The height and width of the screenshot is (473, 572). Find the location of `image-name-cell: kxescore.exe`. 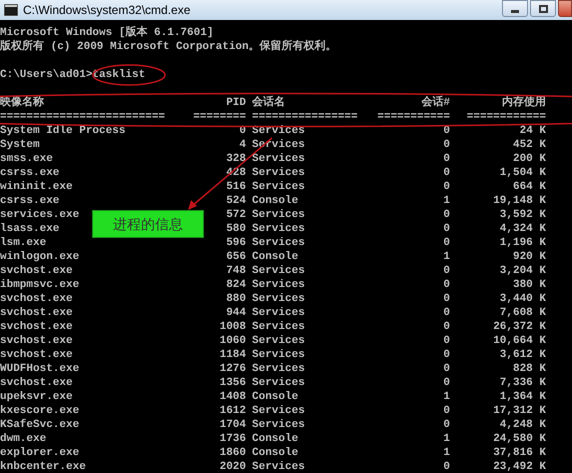

image-name-cell: kxescore.exe is located at coordinates (40, 411).